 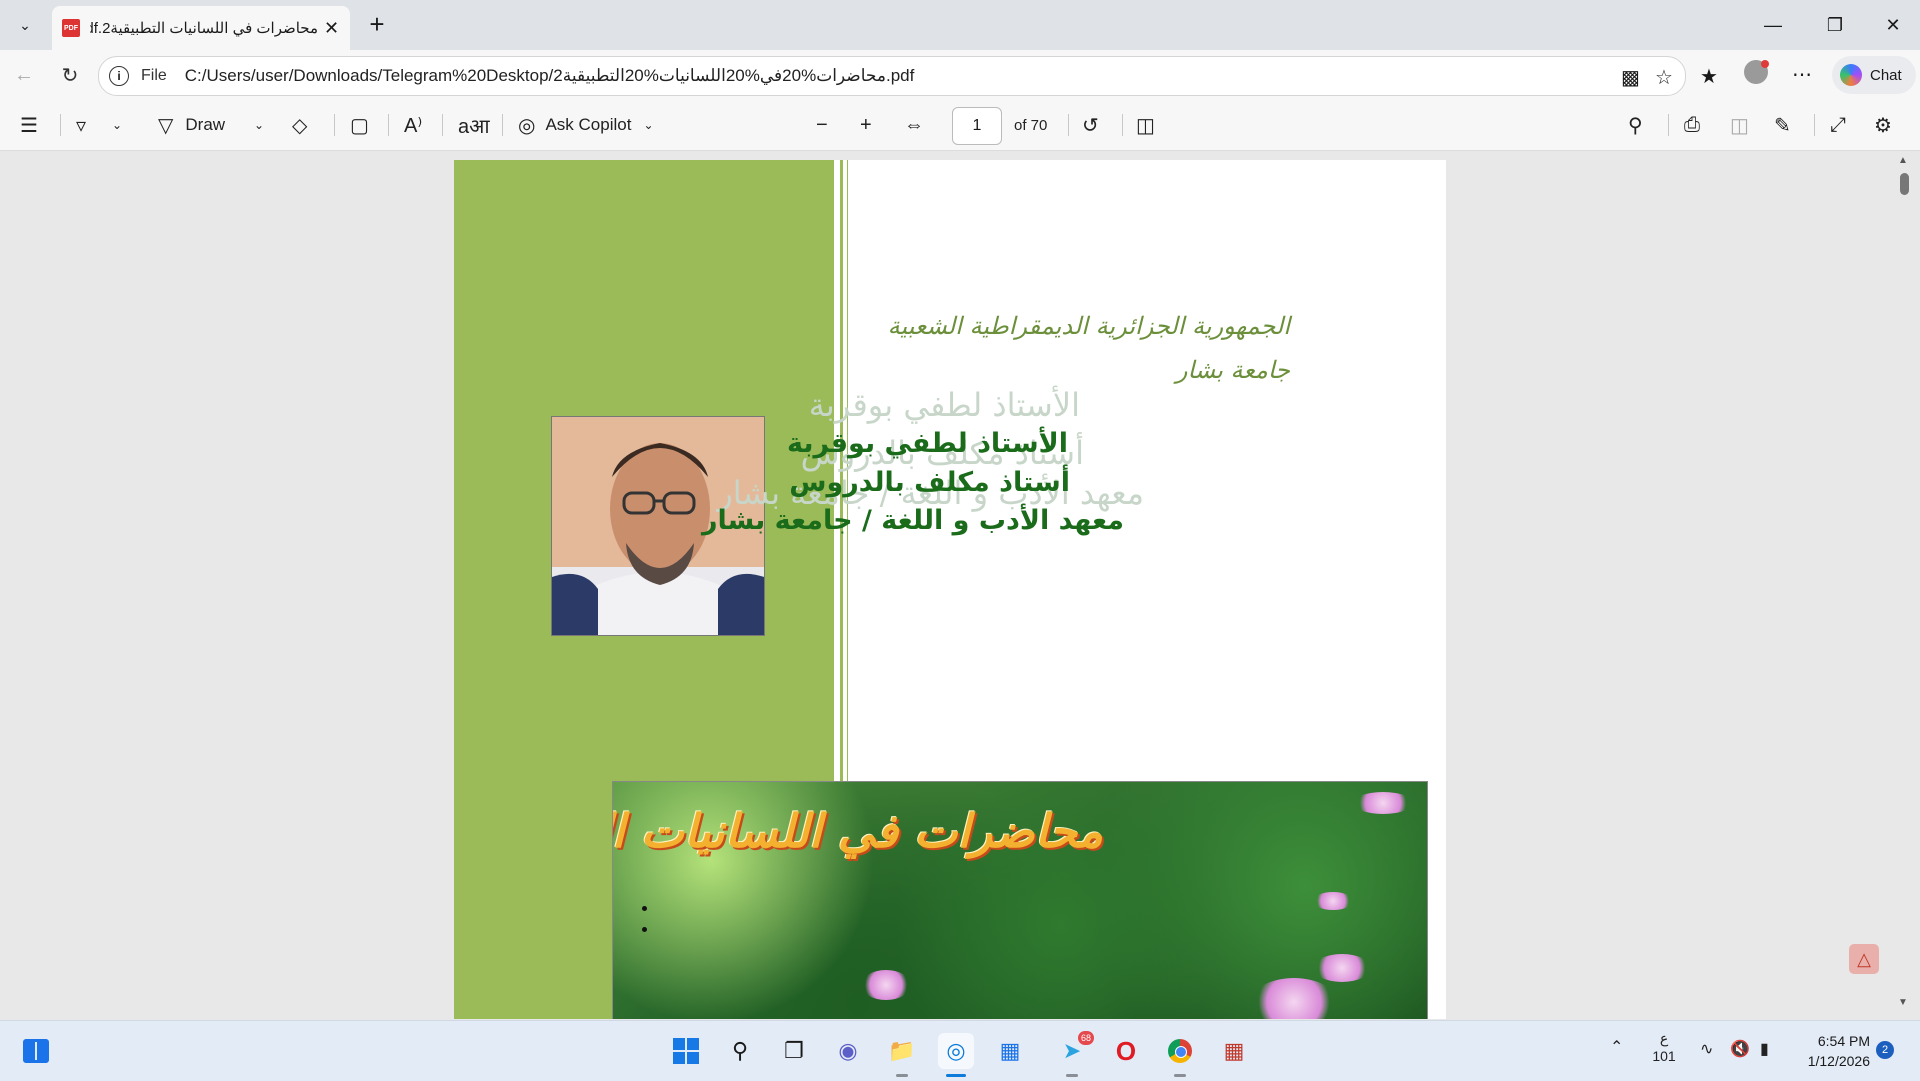 I want to click on favorite-star-icon: ☆, so click(x=1664, y=77).